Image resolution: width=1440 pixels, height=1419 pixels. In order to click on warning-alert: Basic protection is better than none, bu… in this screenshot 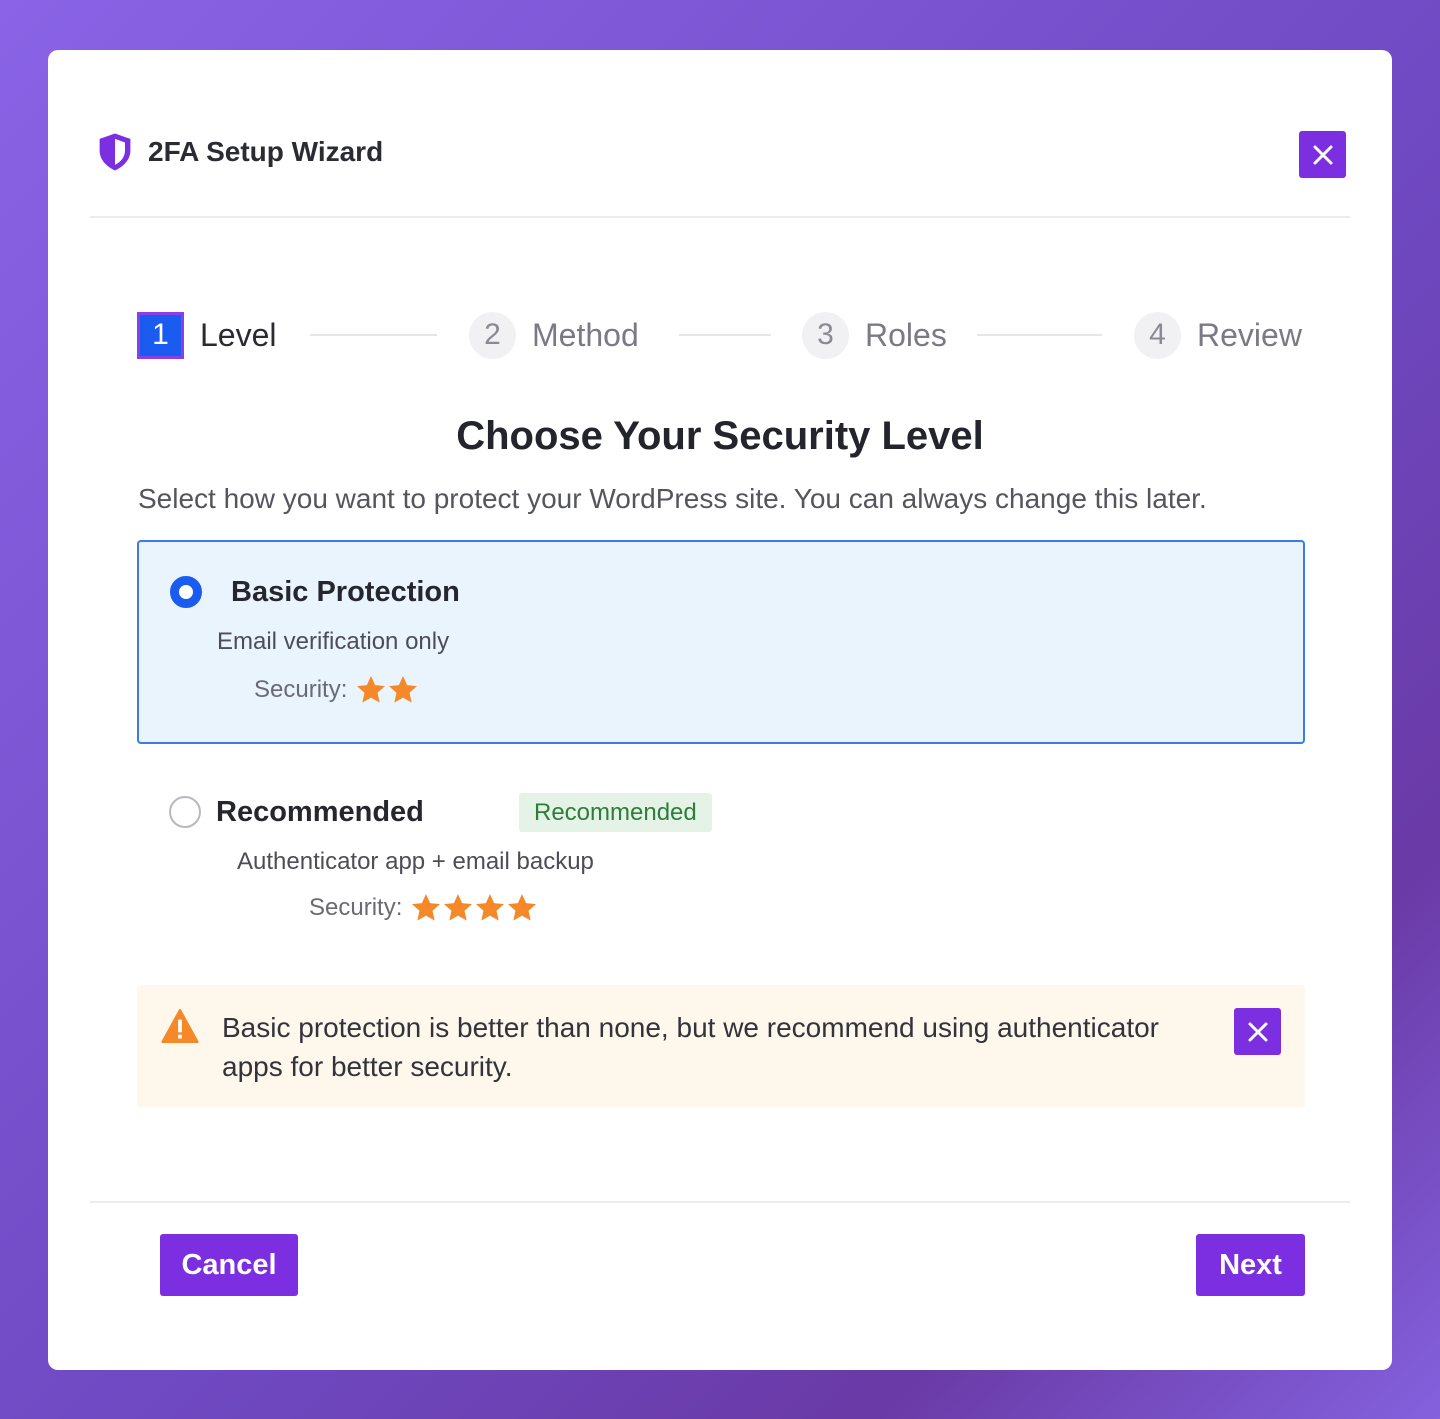, I will do `click(721, 1046)`.